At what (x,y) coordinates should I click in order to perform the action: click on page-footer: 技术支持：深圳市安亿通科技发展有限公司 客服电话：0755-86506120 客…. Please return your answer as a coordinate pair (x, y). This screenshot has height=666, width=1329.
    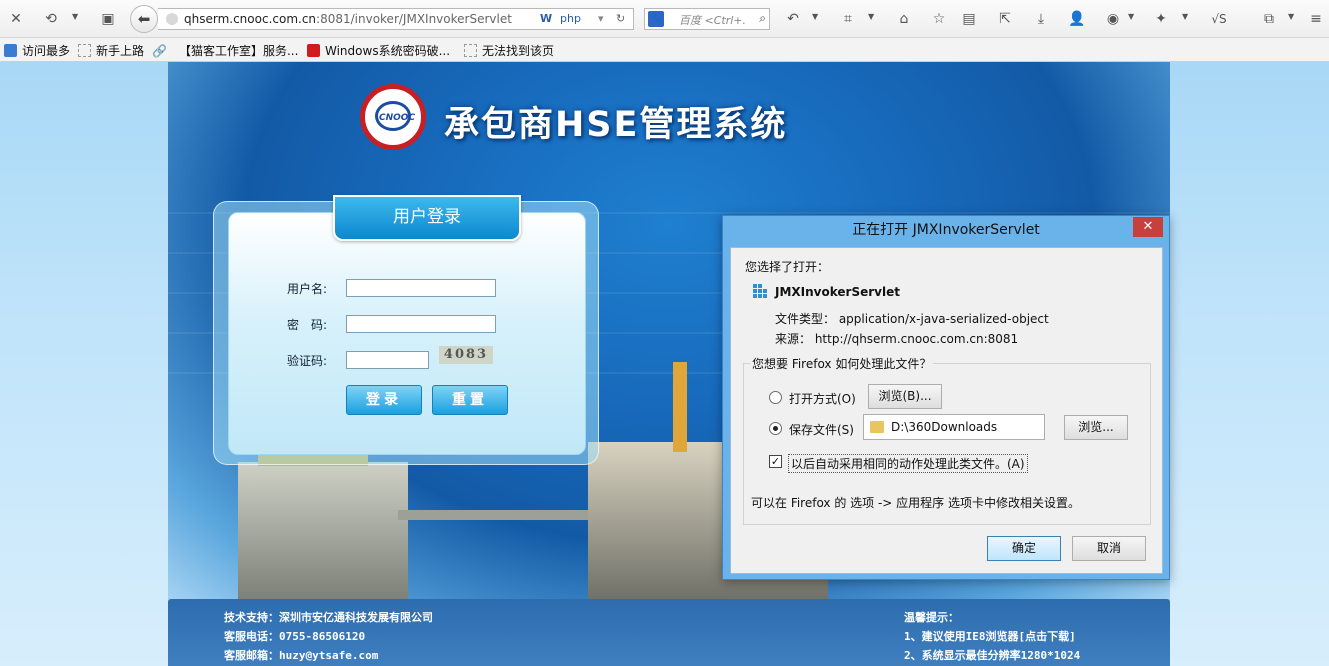
    Looking at the image, I should click on (669, 632).